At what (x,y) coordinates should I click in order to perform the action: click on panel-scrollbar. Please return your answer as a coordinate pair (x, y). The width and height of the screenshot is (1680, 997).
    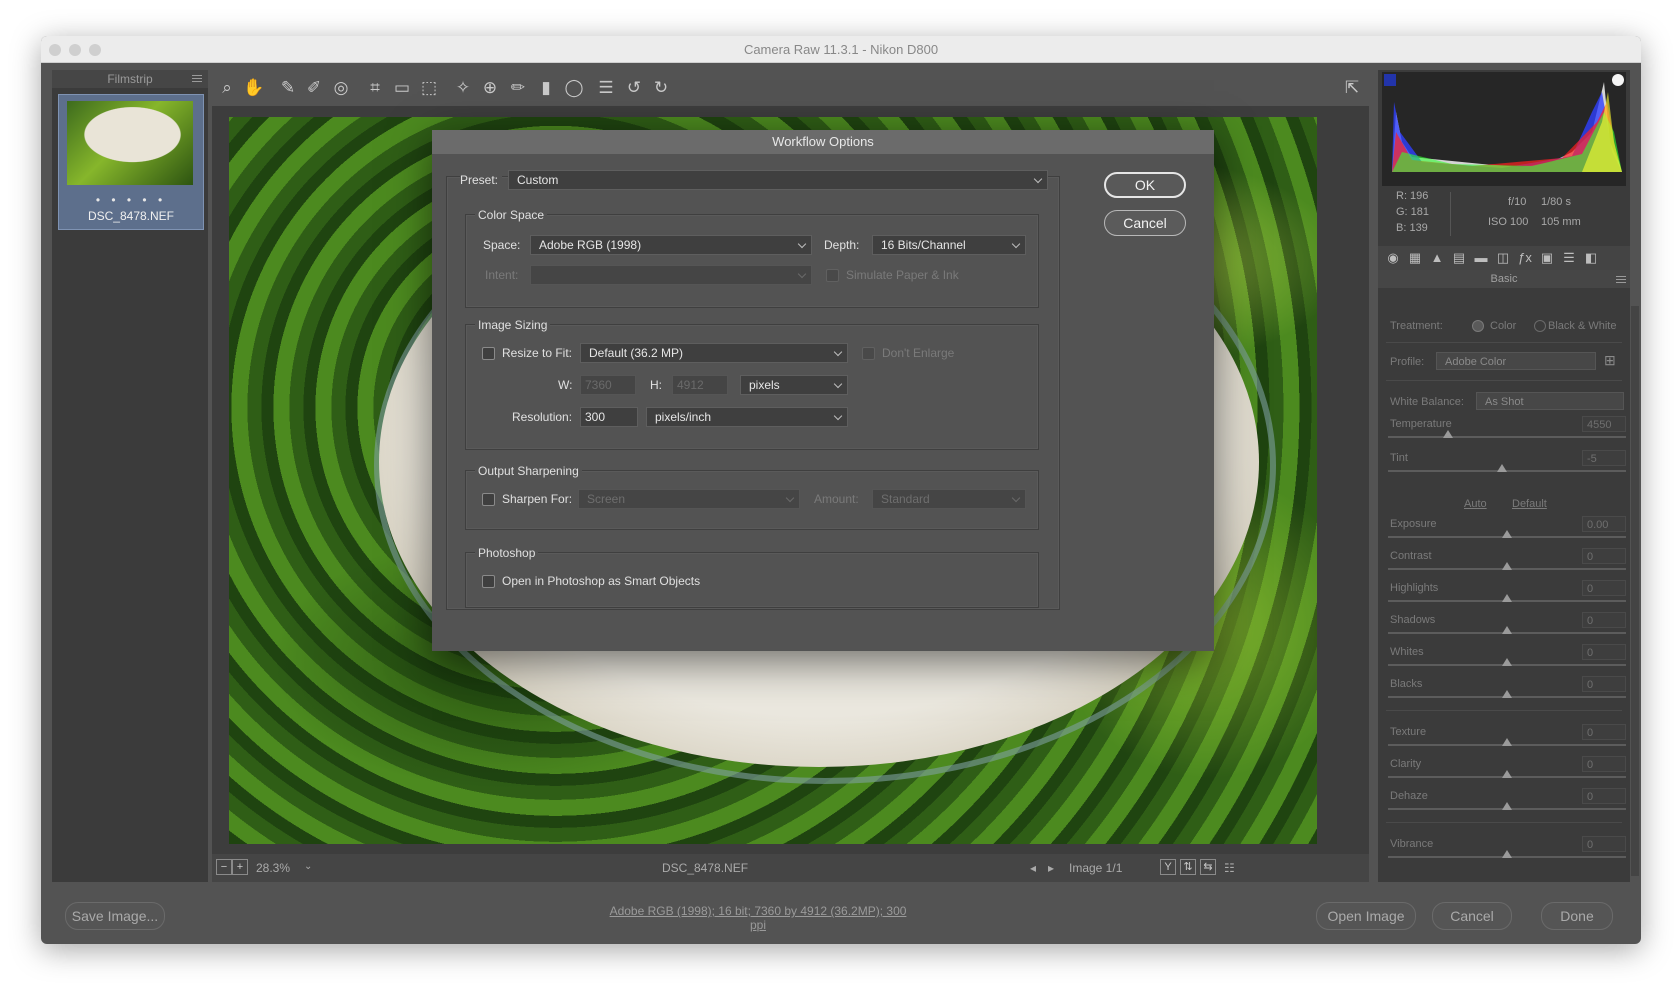
    Looking at the image, I should click on (1635, 591).